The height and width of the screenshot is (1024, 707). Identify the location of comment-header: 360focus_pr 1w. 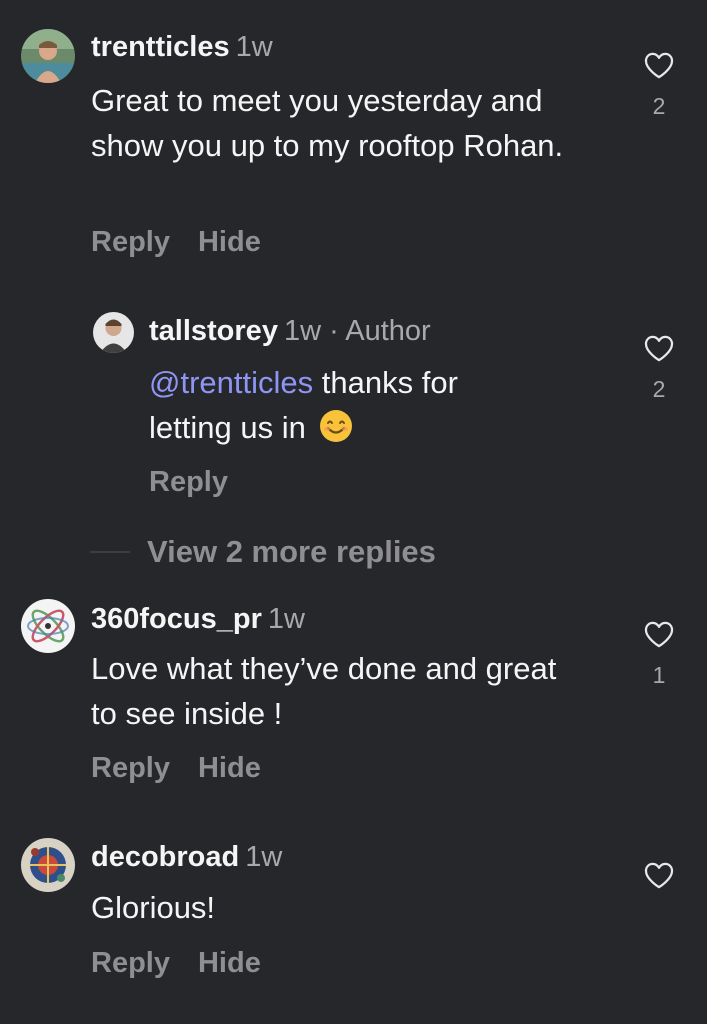
(198, 619).